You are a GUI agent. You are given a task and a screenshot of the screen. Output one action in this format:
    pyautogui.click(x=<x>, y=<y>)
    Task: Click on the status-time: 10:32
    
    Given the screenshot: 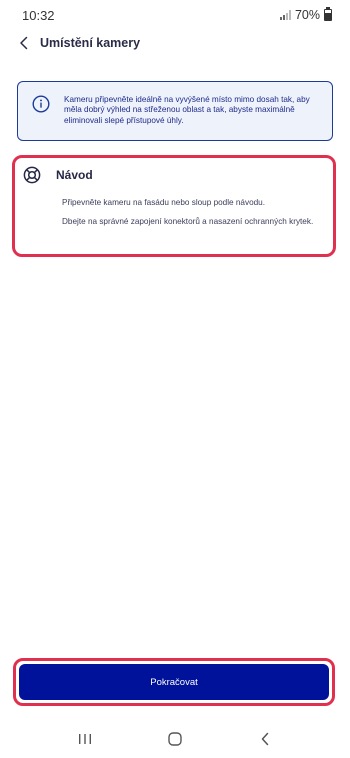 What is the action you would take?
    pyautogui.click(x=38, y=15)
    